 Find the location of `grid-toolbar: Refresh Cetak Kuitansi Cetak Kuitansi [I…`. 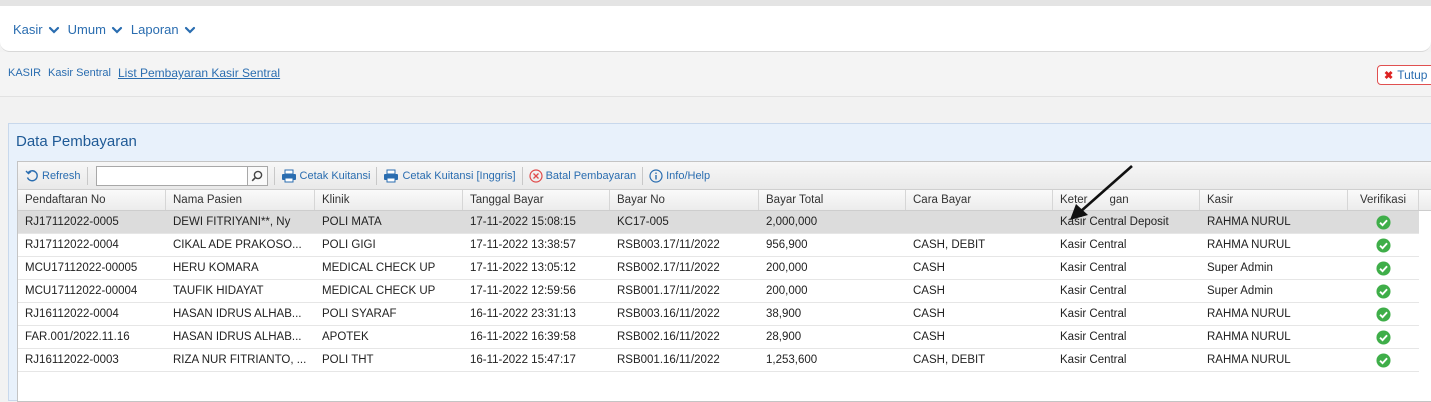

grid-toolbar: Refresh Cetak Kuitansi Cetak Kuitansi [I… is located at coordinates (724, 176).